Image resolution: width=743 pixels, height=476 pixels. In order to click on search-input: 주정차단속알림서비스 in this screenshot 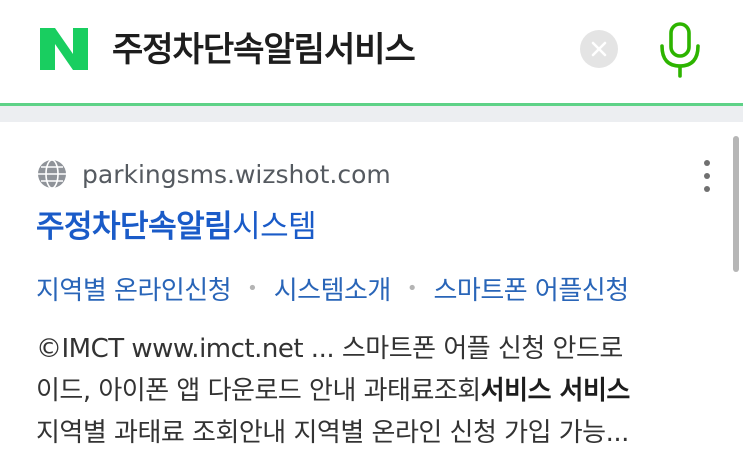, I will do `click(264, 50)`.